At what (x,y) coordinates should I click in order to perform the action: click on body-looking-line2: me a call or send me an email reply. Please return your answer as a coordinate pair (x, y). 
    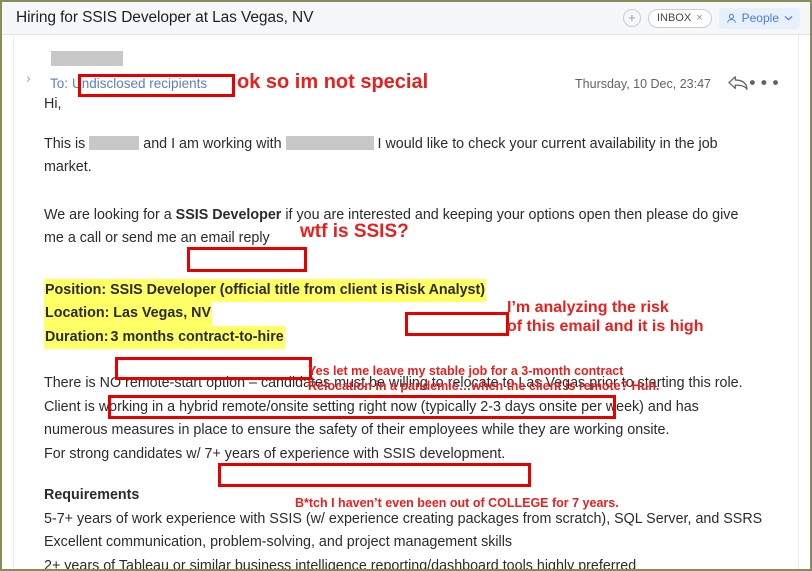
    Looking at the image, I should click on (157, 238).